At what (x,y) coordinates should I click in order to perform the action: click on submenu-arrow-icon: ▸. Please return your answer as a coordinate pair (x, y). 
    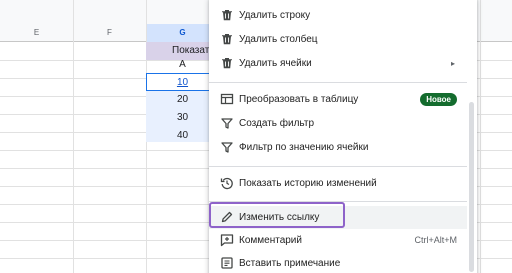
    Looking at the image, I should click on (452, 63).